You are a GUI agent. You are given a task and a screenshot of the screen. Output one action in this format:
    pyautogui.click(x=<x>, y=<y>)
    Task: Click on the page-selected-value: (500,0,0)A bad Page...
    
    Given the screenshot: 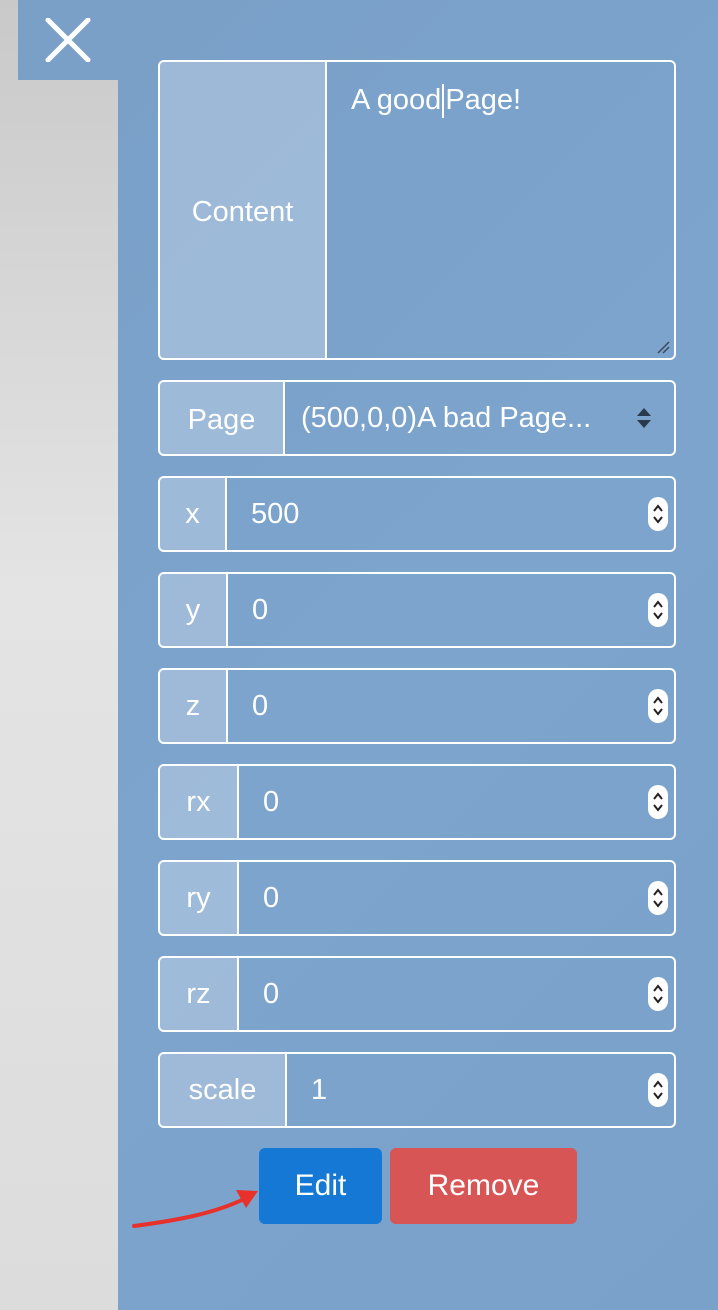 What is the action you would take?
    pyautogui.click(x=446, y=417)
    